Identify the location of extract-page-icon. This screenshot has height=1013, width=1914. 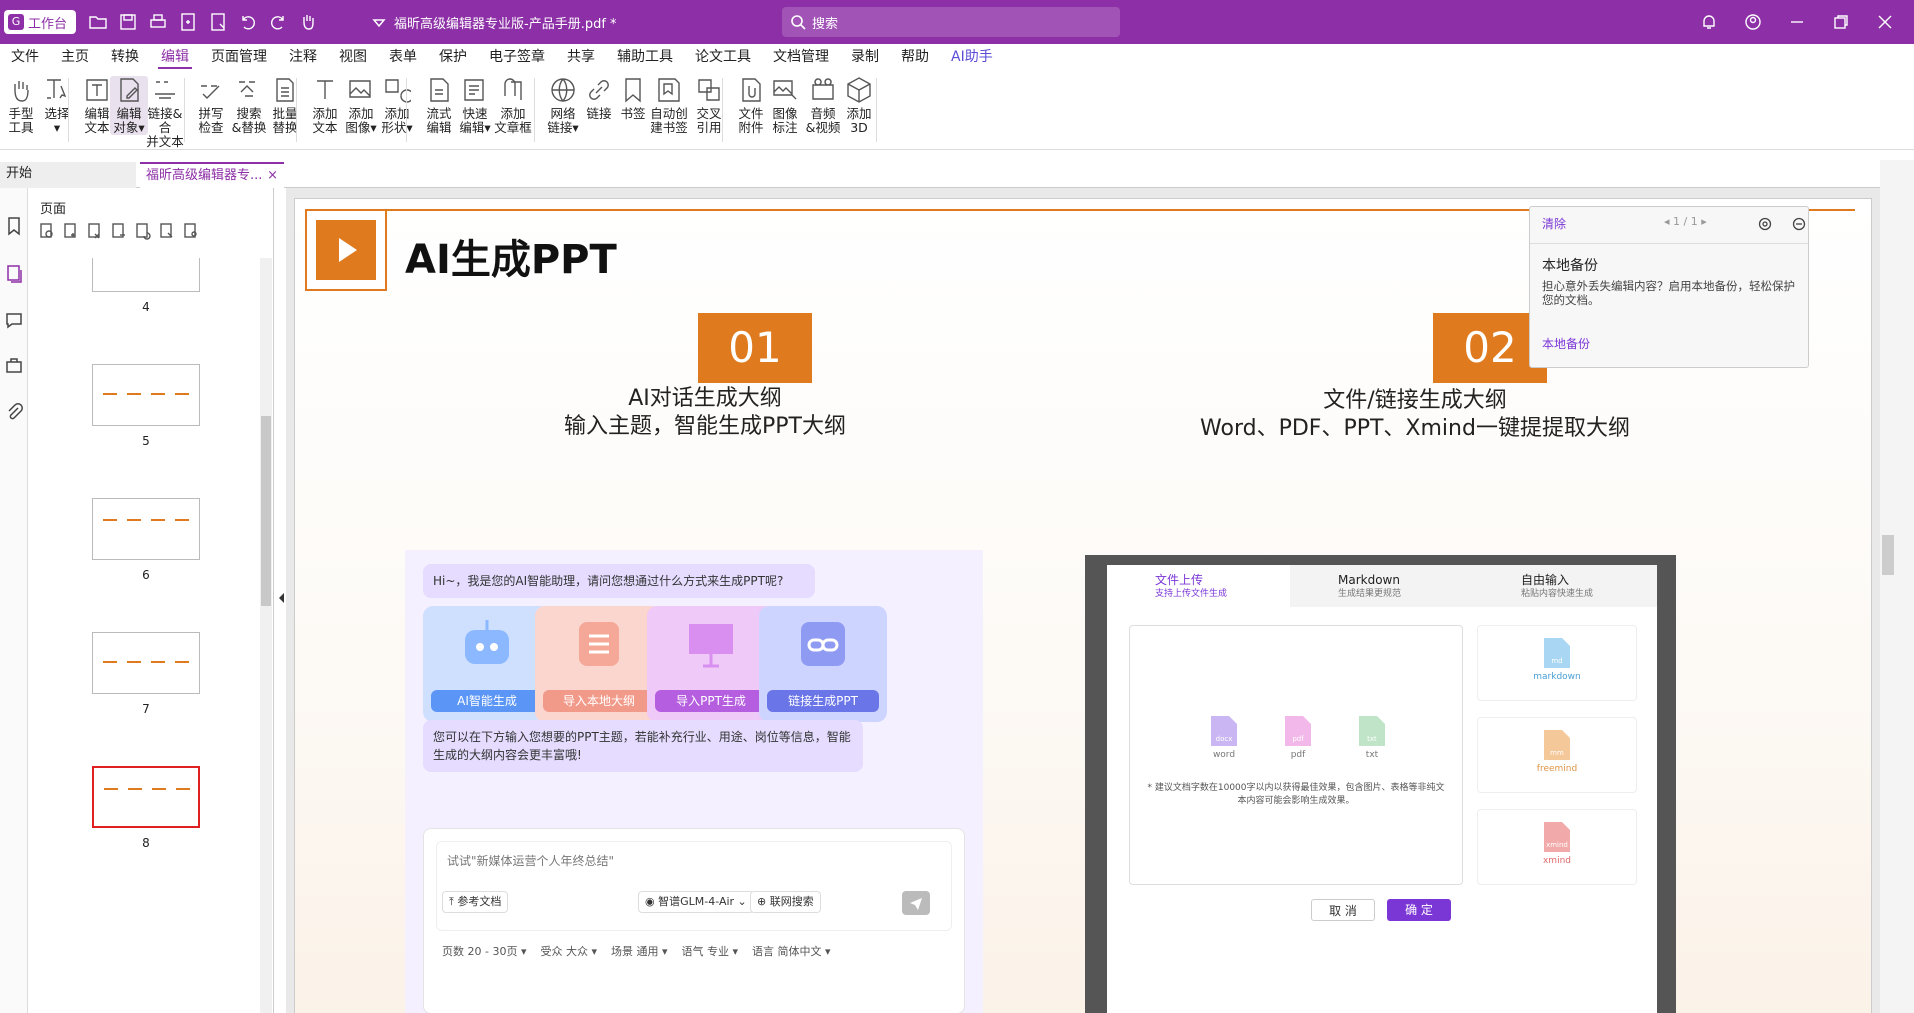
(119, 231).